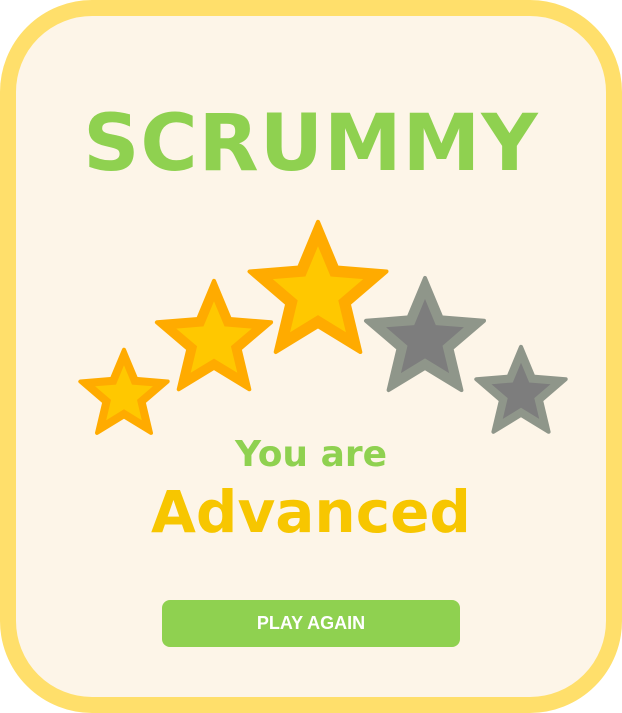  What do you see at coordinates (311, 454) in the screenshot?
I see `result-prefix: You are` at bounding box center [311, 454].